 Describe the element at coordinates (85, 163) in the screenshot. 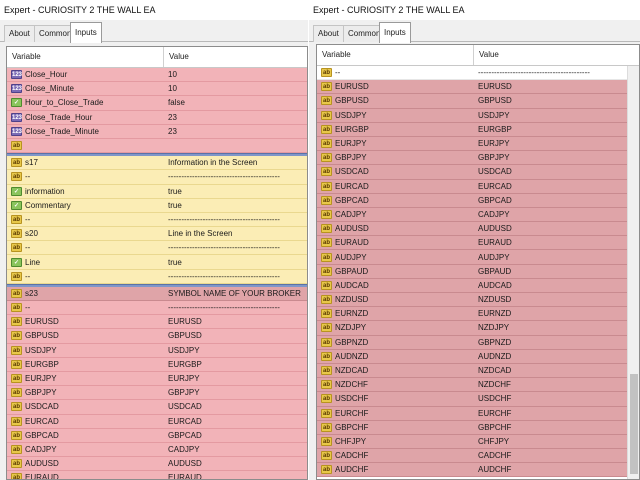

I see `variable-cell: ab s17` at that location.